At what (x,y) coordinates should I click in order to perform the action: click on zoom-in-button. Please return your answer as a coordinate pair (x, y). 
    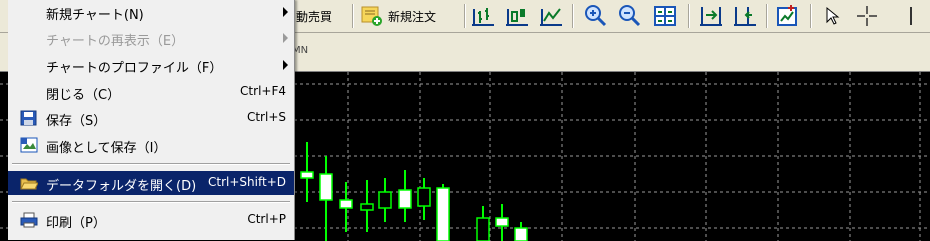
    Looking at the image, I should click on (595, 16).